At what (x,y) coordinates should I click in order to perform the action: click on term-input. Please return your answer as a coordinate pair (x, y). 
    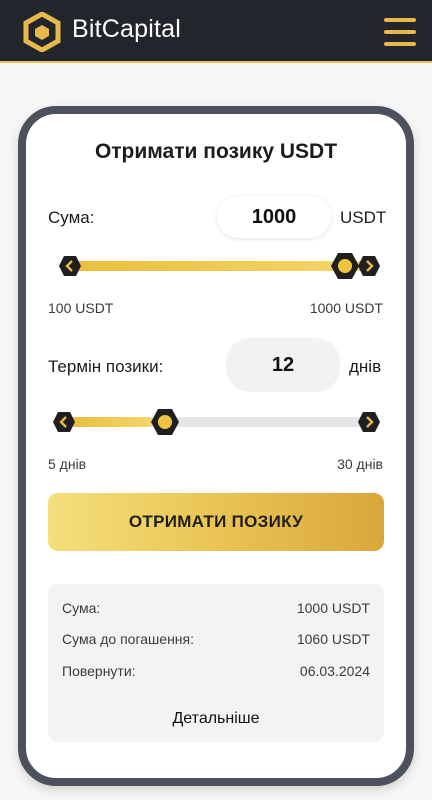
    Looking at the image, I should click on (283, 365).